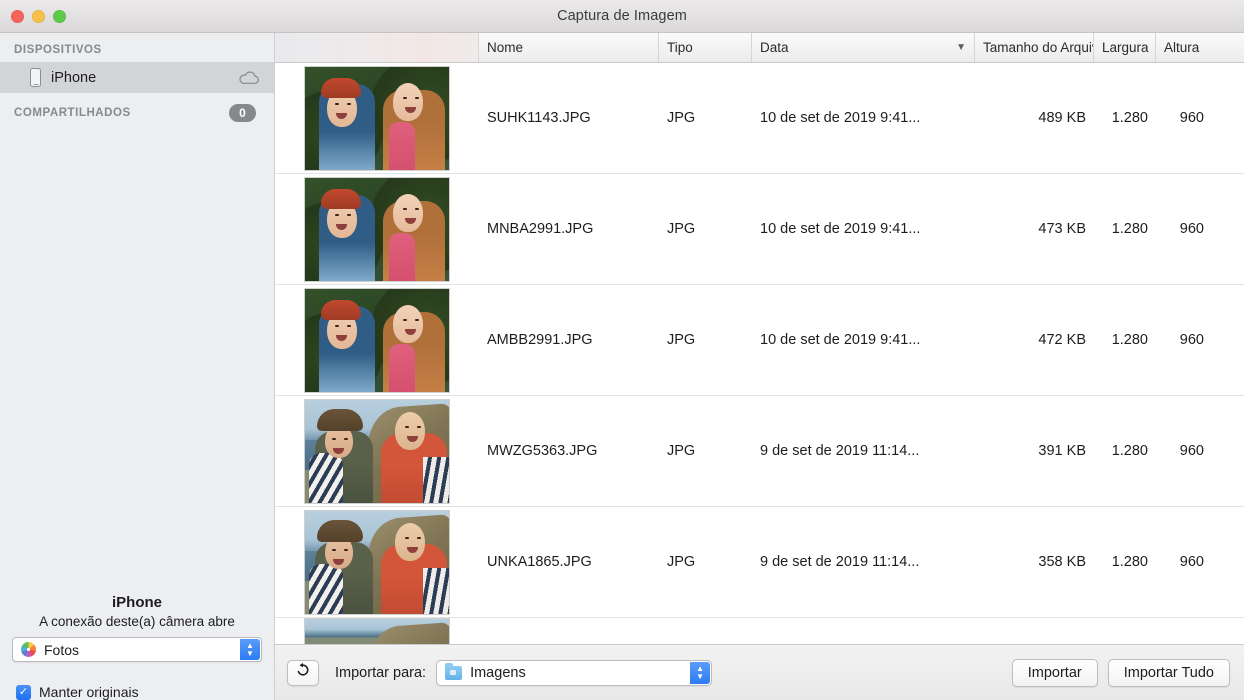 This screenshot has height=700, width=1244. Describe the element at coordinates (454, 671) in the screenshot. I see `folder-icon` at that location.